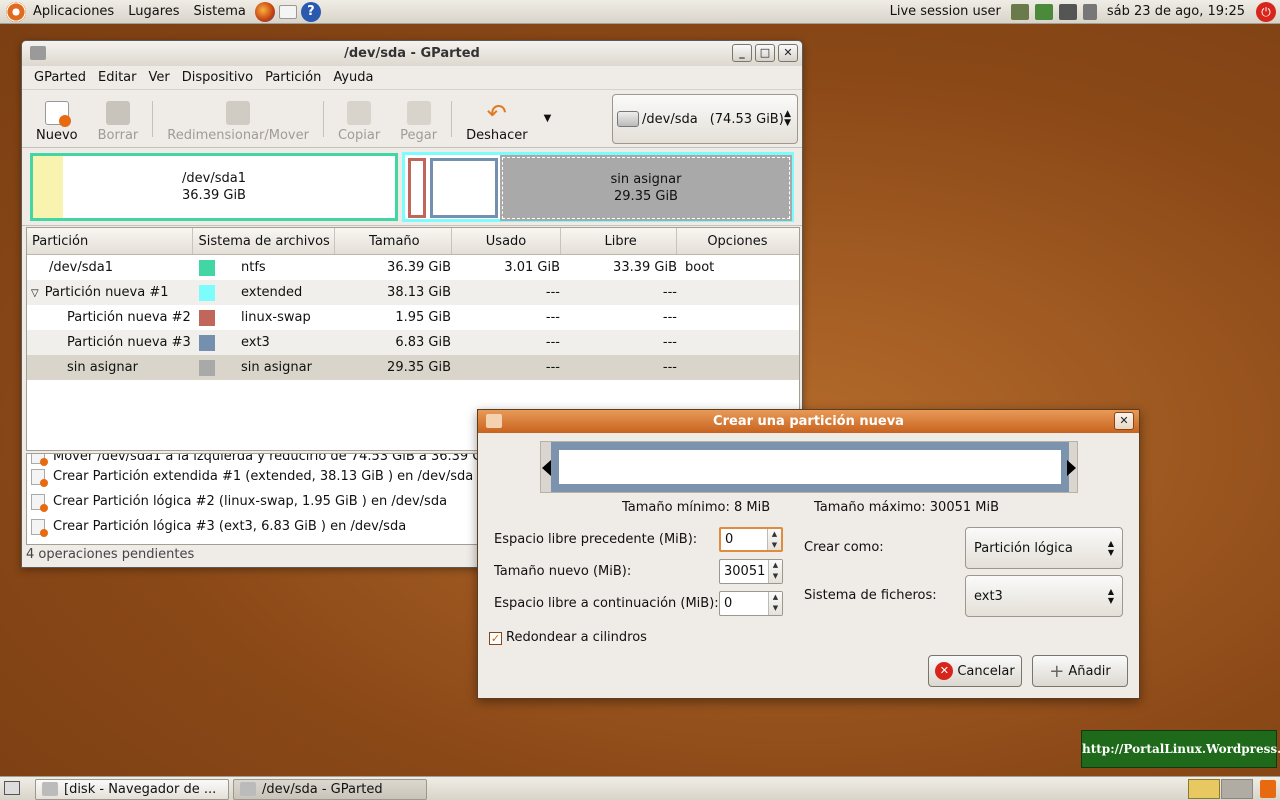 The width and height of the screenshot is (1280, 800). I want to click on display-icon, so click(1067, 11).